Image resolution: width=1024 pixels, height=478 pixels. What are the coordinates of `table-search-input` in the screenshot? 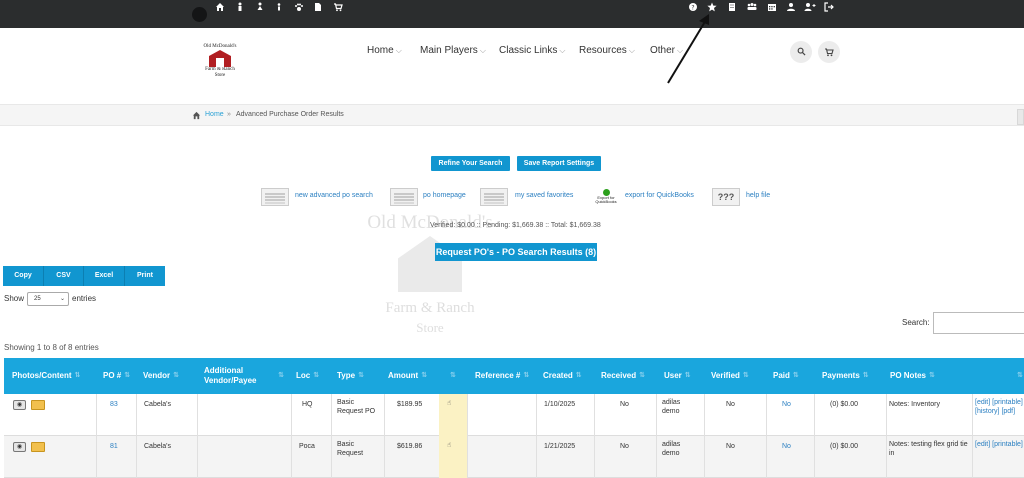 It's located at (978, 323).